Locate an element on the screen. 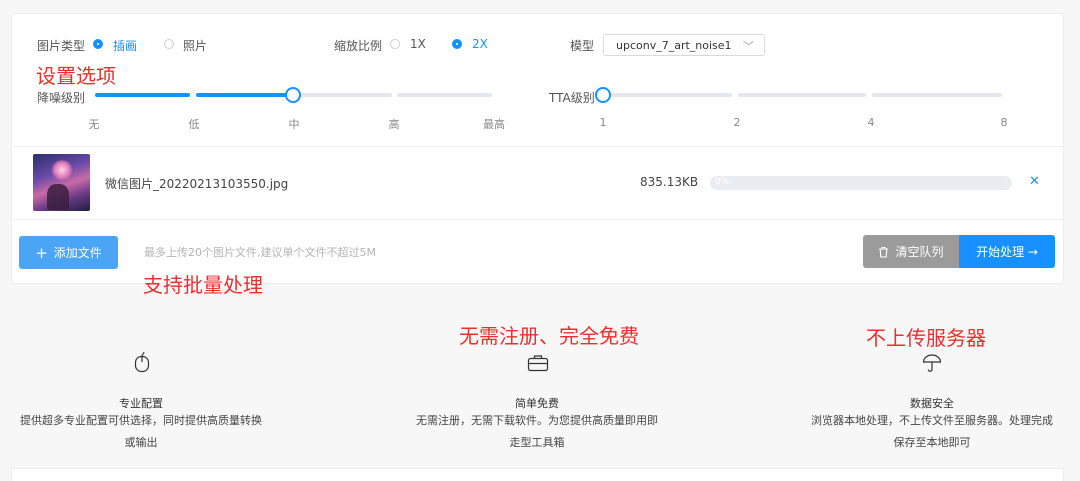  feature-desc: 无需注册，无需下载软件。为您提供高质量即用即 走型工具箱 is located at coordinates (537, 432).